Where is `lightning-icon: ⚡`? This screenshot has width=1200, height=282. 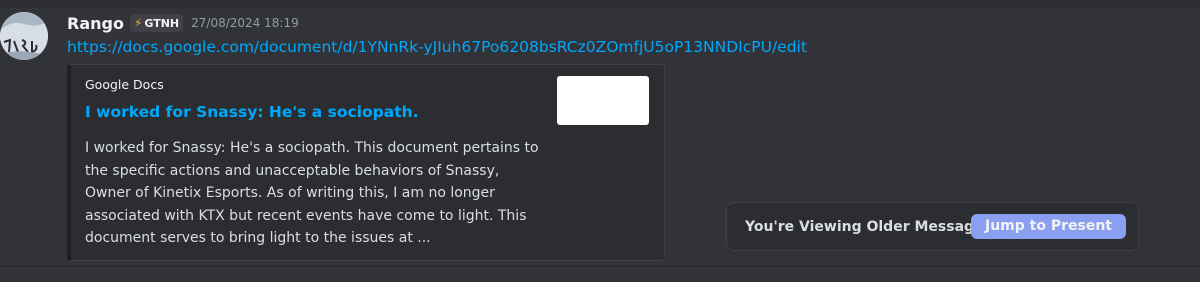
lightning-icon: ⚡ is located at coordinates (138, 23).